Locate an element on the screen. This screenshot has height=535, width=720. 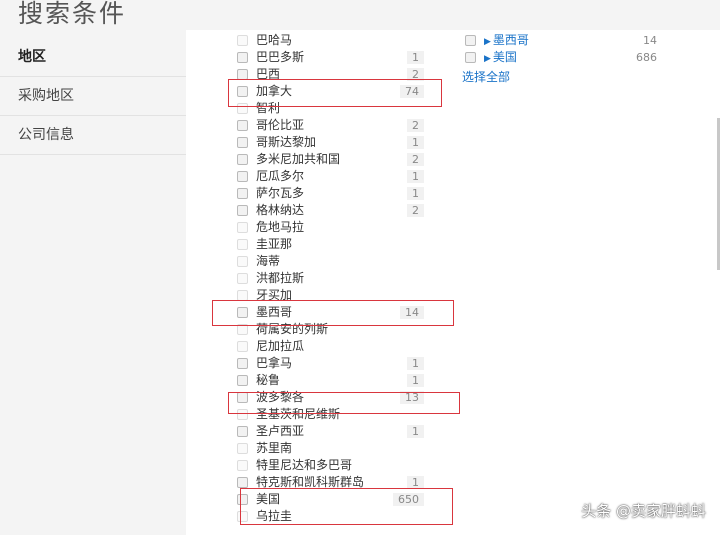
country-label: 萨尔瓦多 is located at coordinates (280, 193).